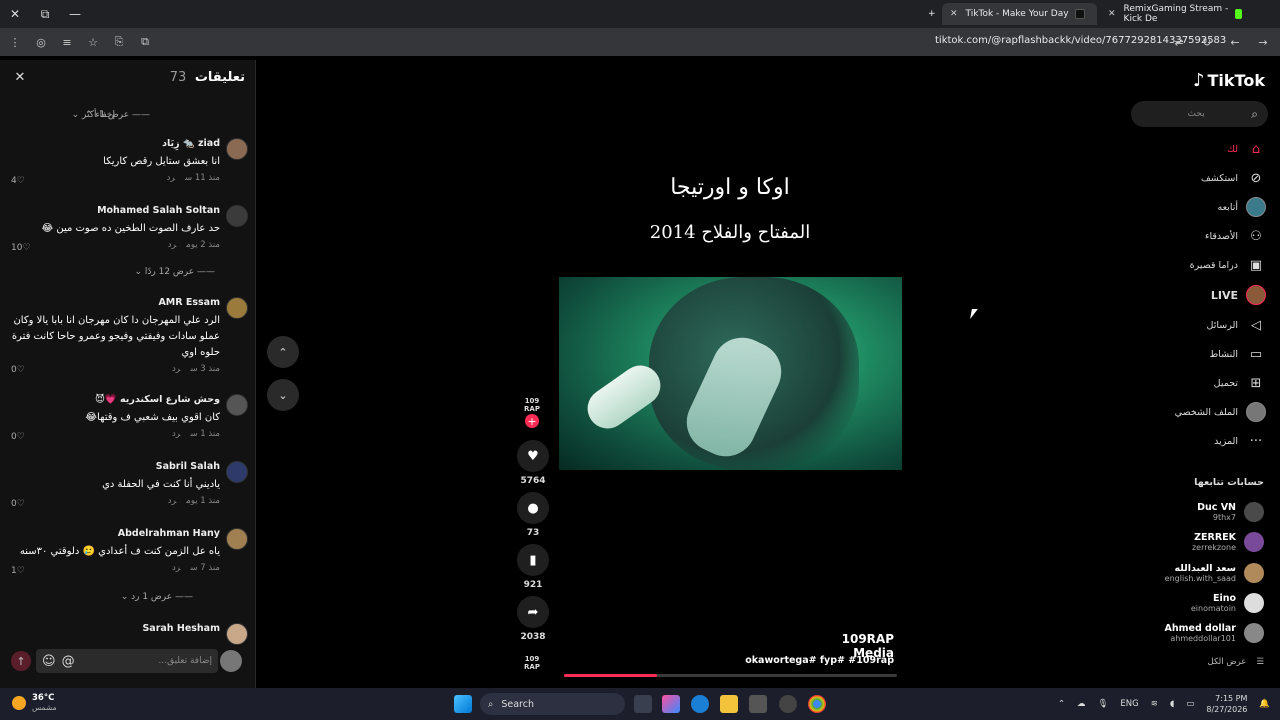 Image resolution: width=1280 pixels, height=720 pixels. What do you see at coordinates (1179, 42) in the screenshot?
I see `site-settings-icon: ⇌` at bounding box center [1179, 42].